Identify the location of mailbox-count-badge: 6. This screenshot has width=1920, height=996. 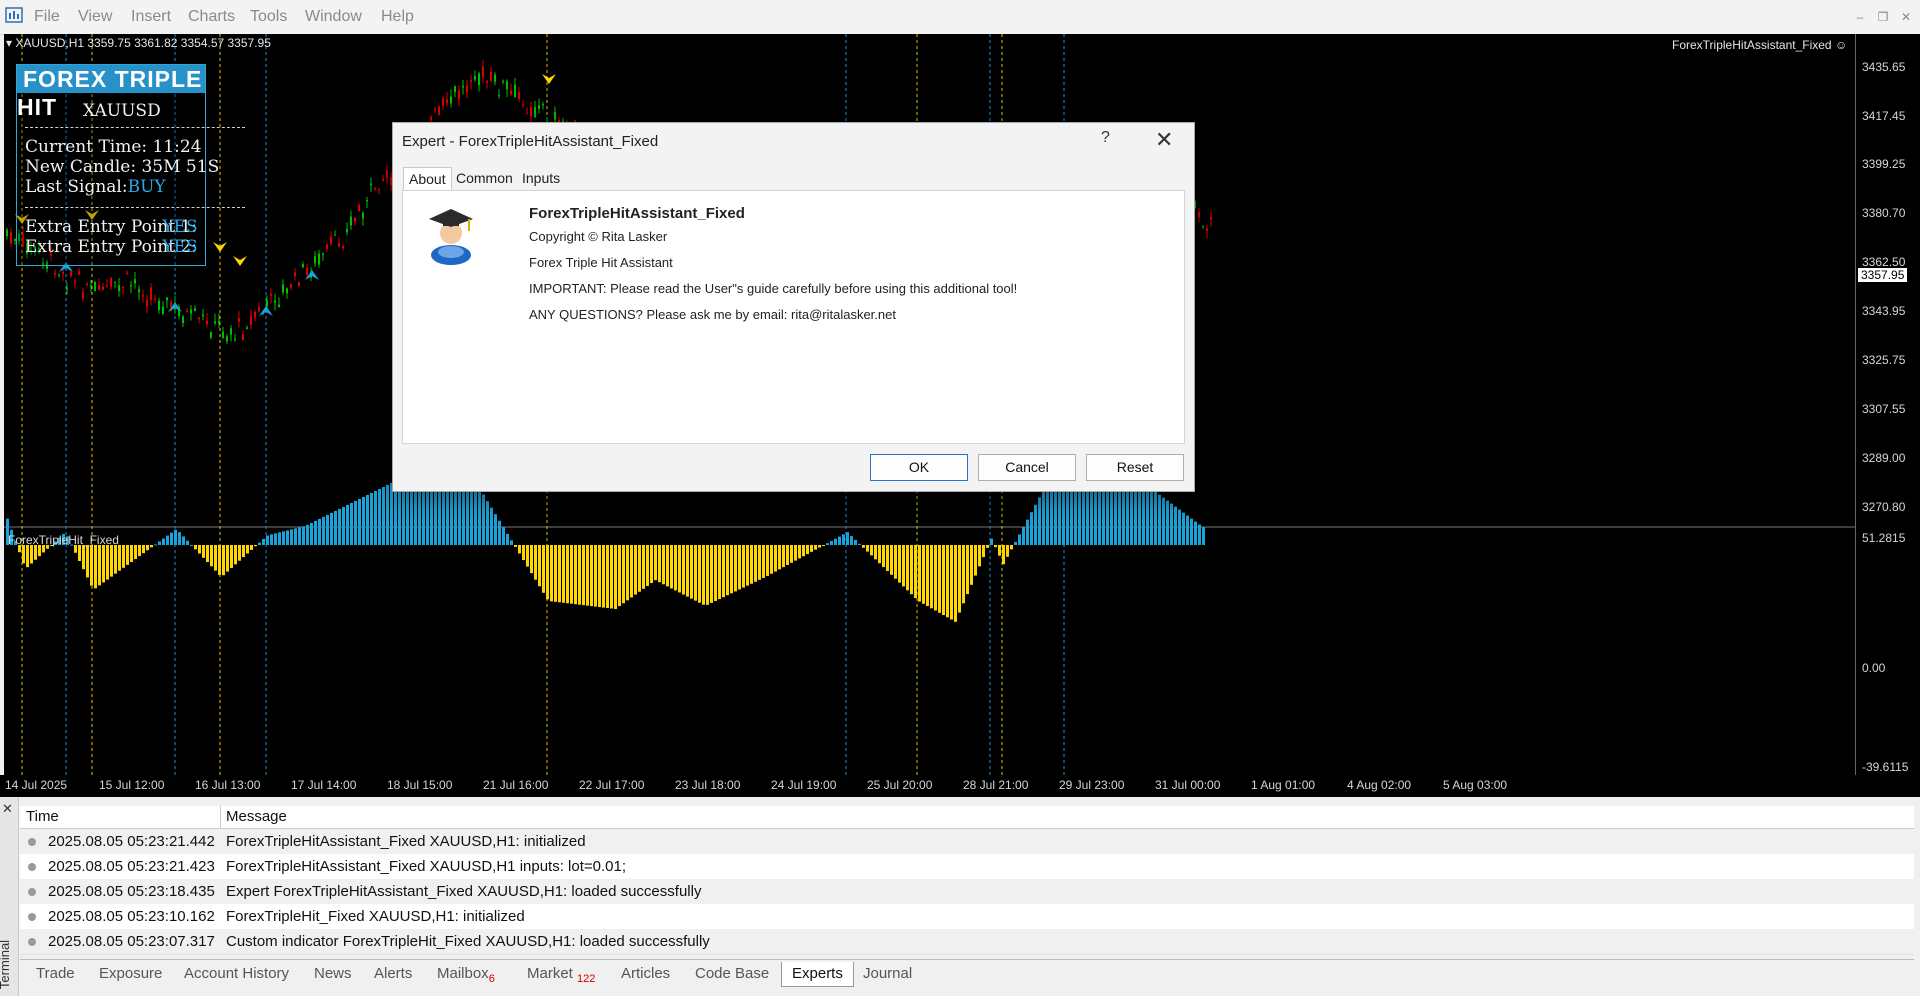
(491, 979).